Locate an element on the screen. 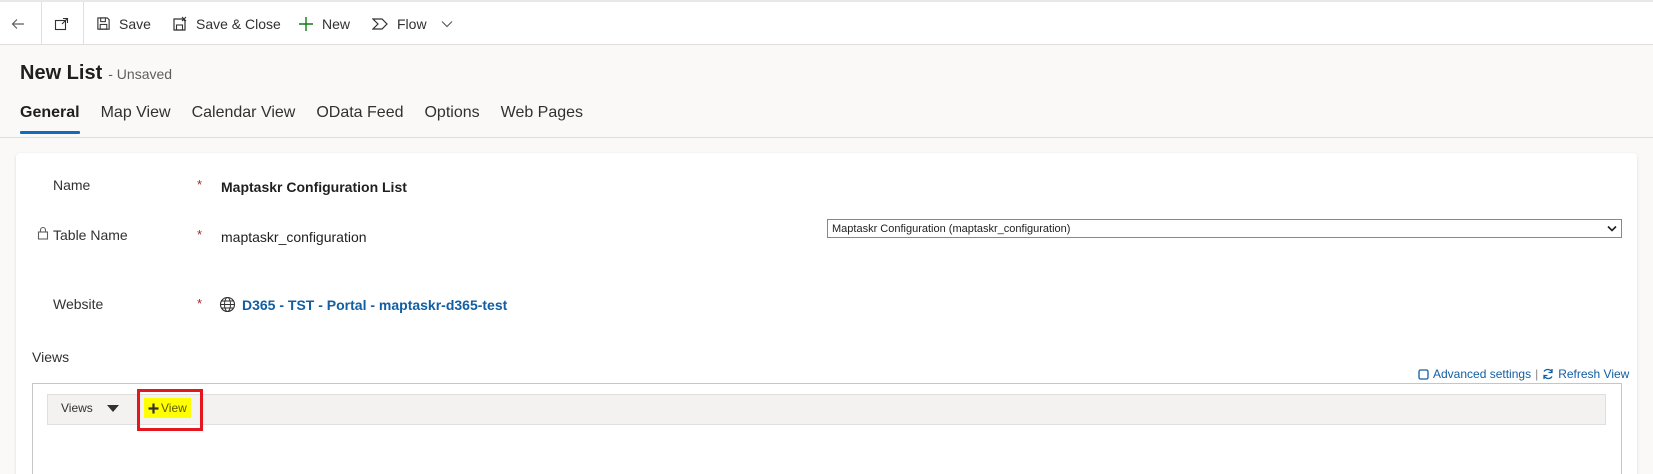  save-icon is located at coordinates (103, 23).